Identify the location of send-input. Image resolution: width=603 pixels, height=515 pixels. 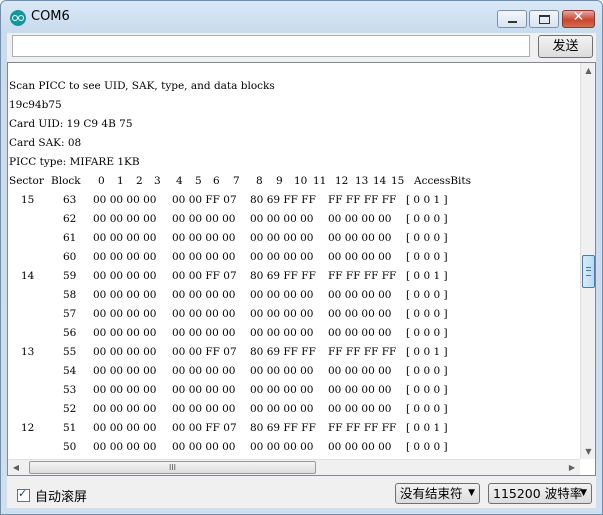
(271, 46).